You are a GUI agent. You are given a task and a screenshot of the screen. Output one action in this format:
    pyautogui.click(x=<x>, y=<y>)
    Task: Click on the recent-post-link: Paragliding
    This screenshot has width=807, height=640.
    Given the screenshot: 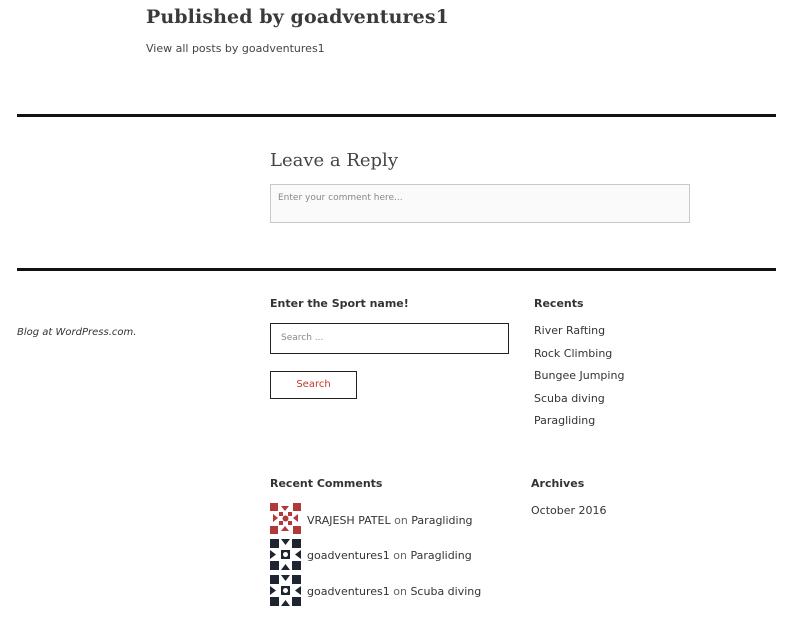 What is the action you would take?
    pyautogui.click(x=564, y=420)
    